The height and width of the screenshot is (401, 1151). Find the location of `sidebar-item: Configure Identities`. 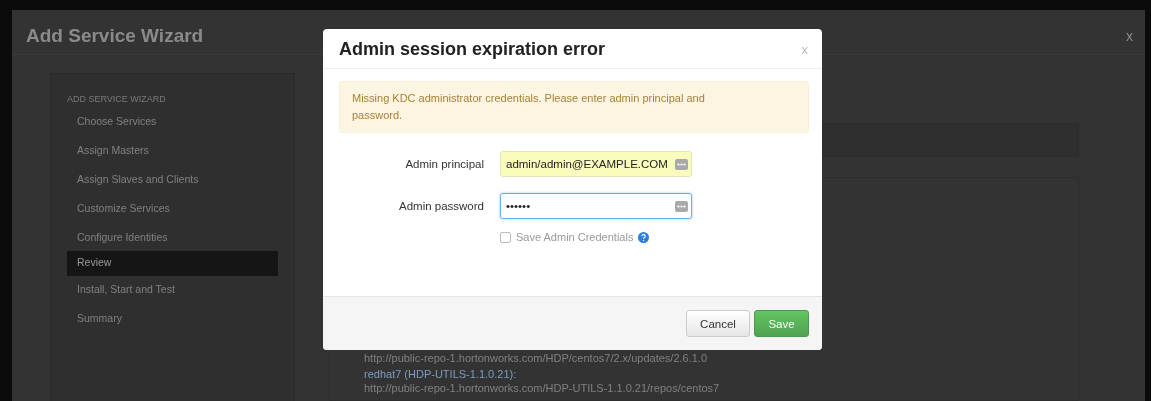

sidebar-item: Configure Identities is located at coordinates (172, 236).